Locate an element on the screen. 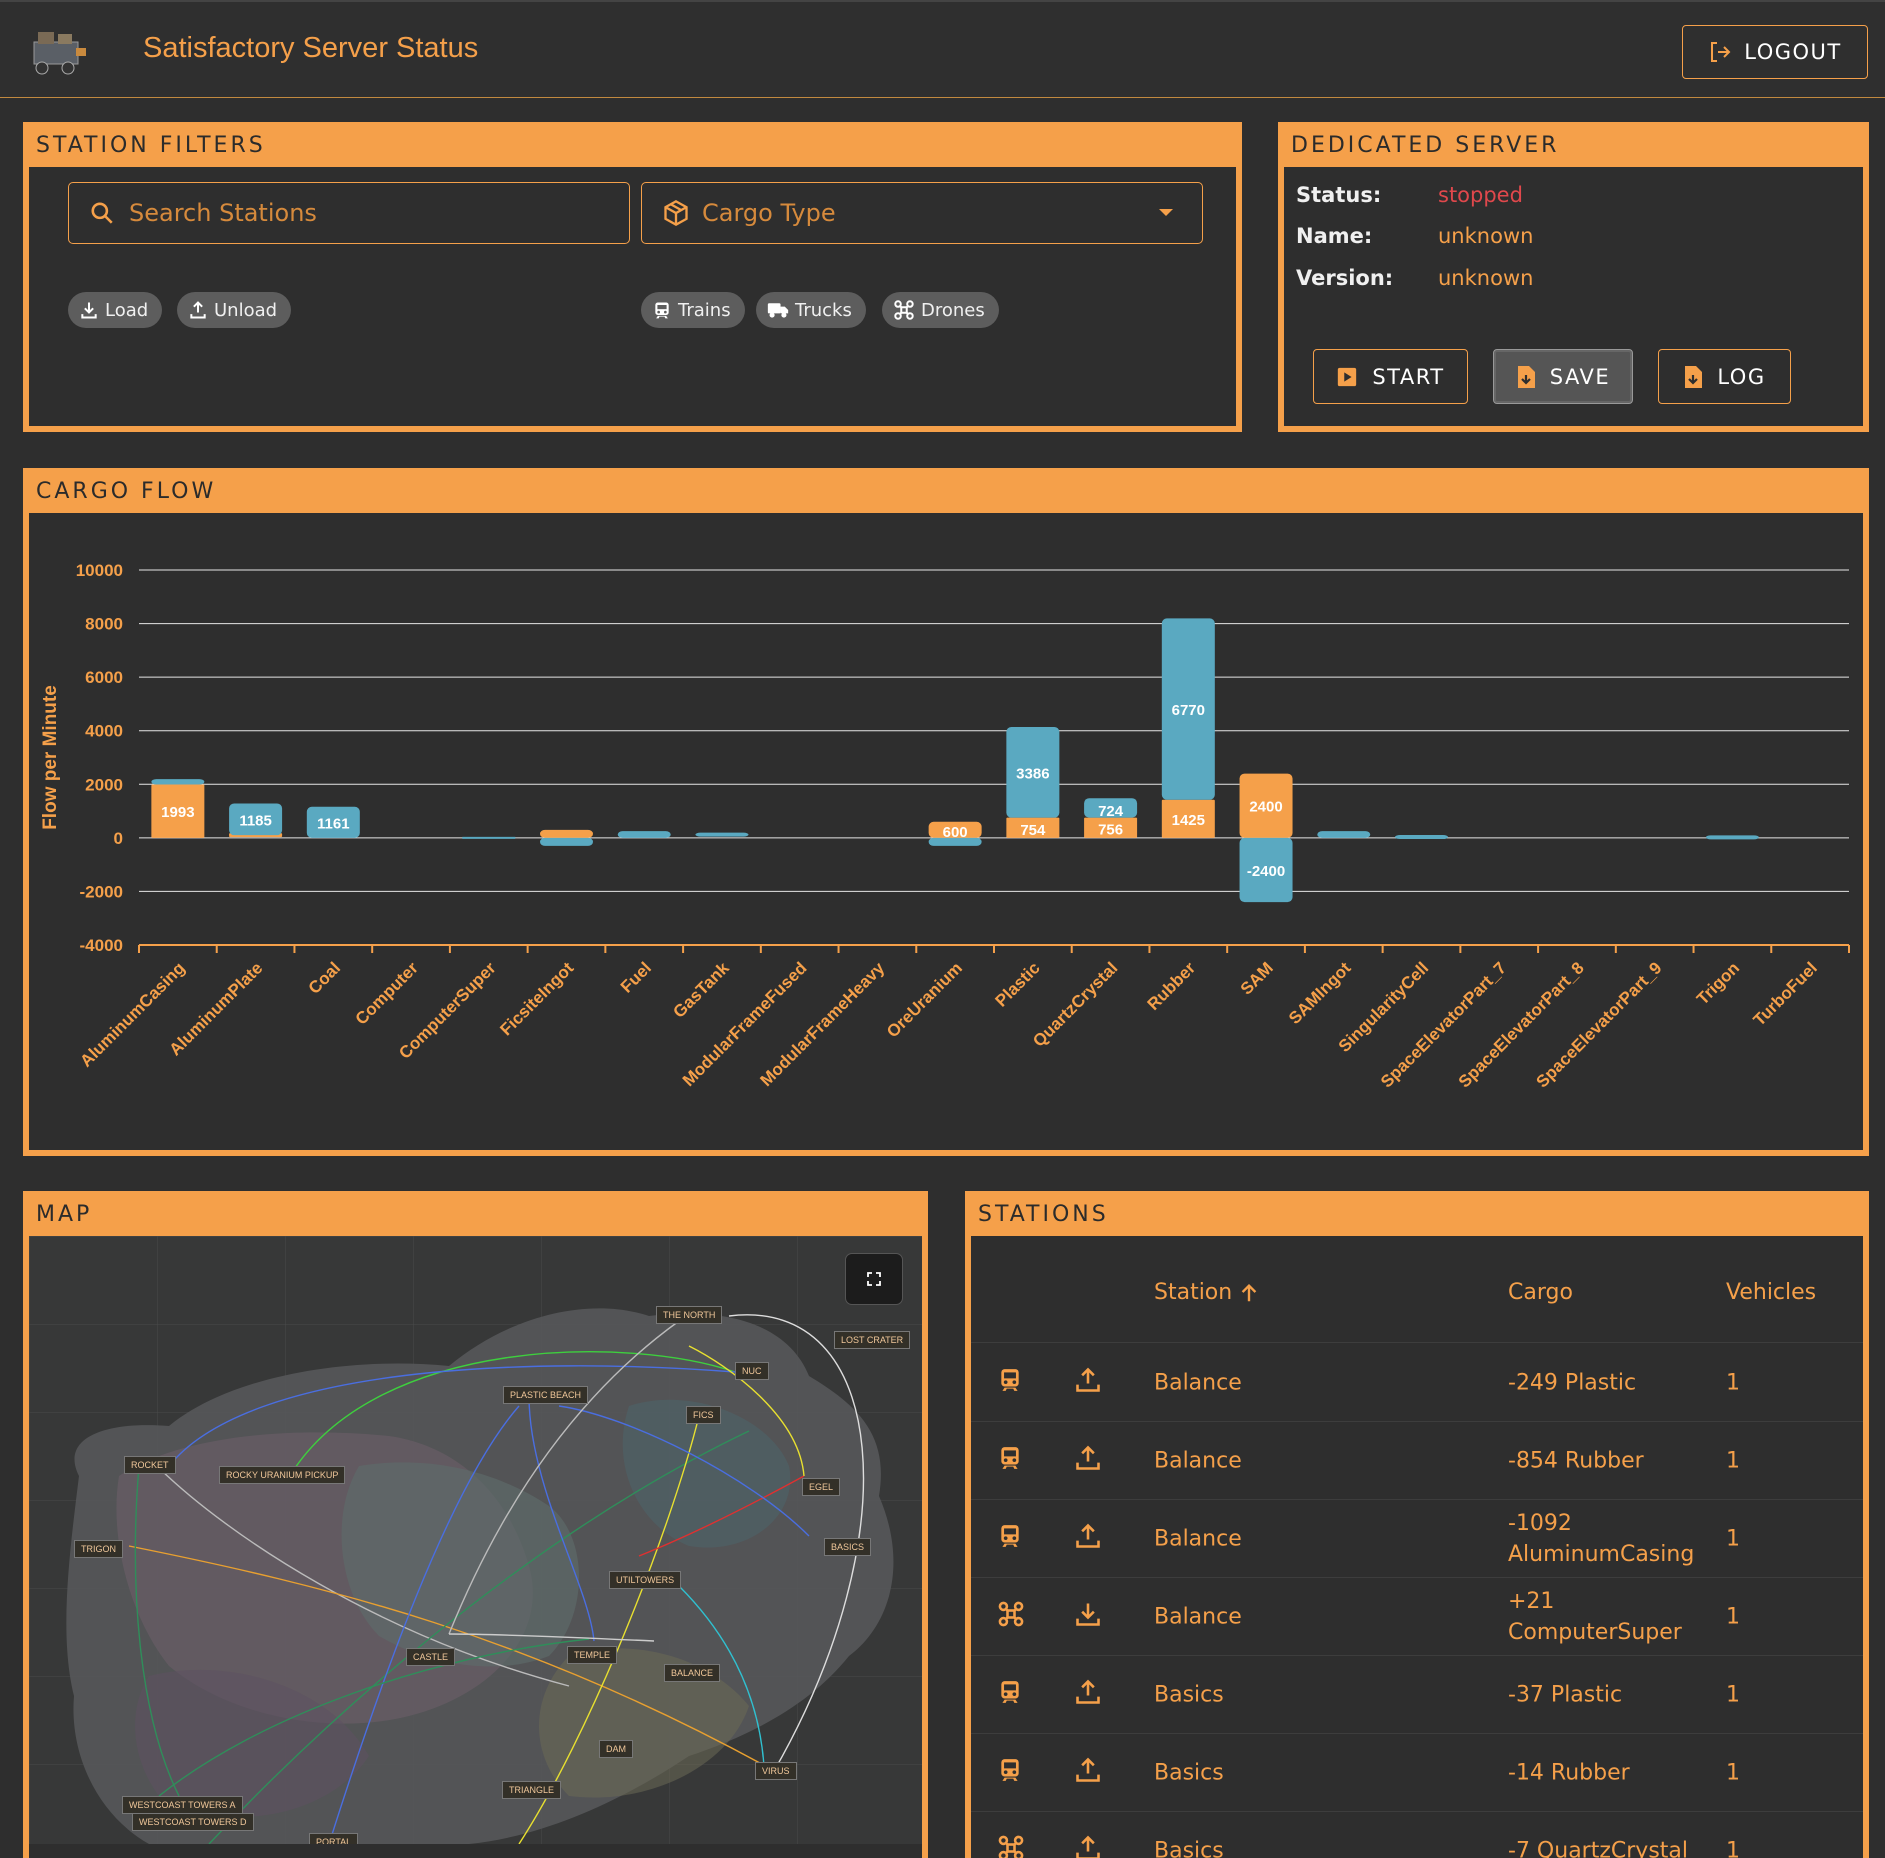  start-button: START is located at coordinates (1390, 376).